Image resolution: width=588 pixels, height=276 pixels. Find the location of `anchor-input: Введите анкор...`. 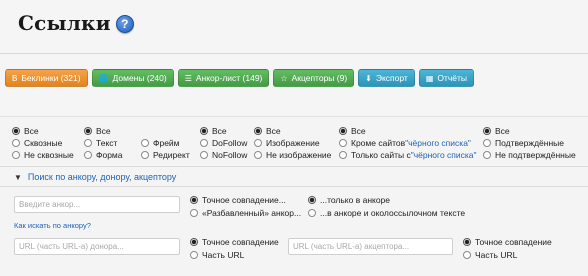

anchor-input: Введите анкор... is located at coordinates (97, 204).